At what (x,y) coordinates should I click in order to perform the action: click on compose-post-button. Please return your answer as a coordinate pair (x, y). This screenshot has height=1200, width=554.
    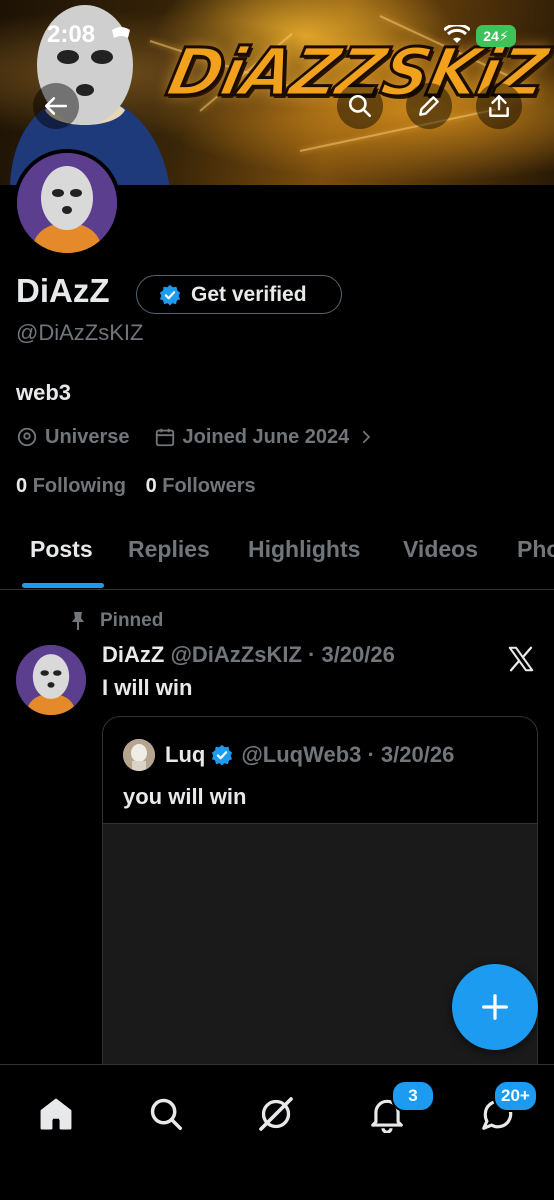
    Looking at the image, I should click on (495, 1007).